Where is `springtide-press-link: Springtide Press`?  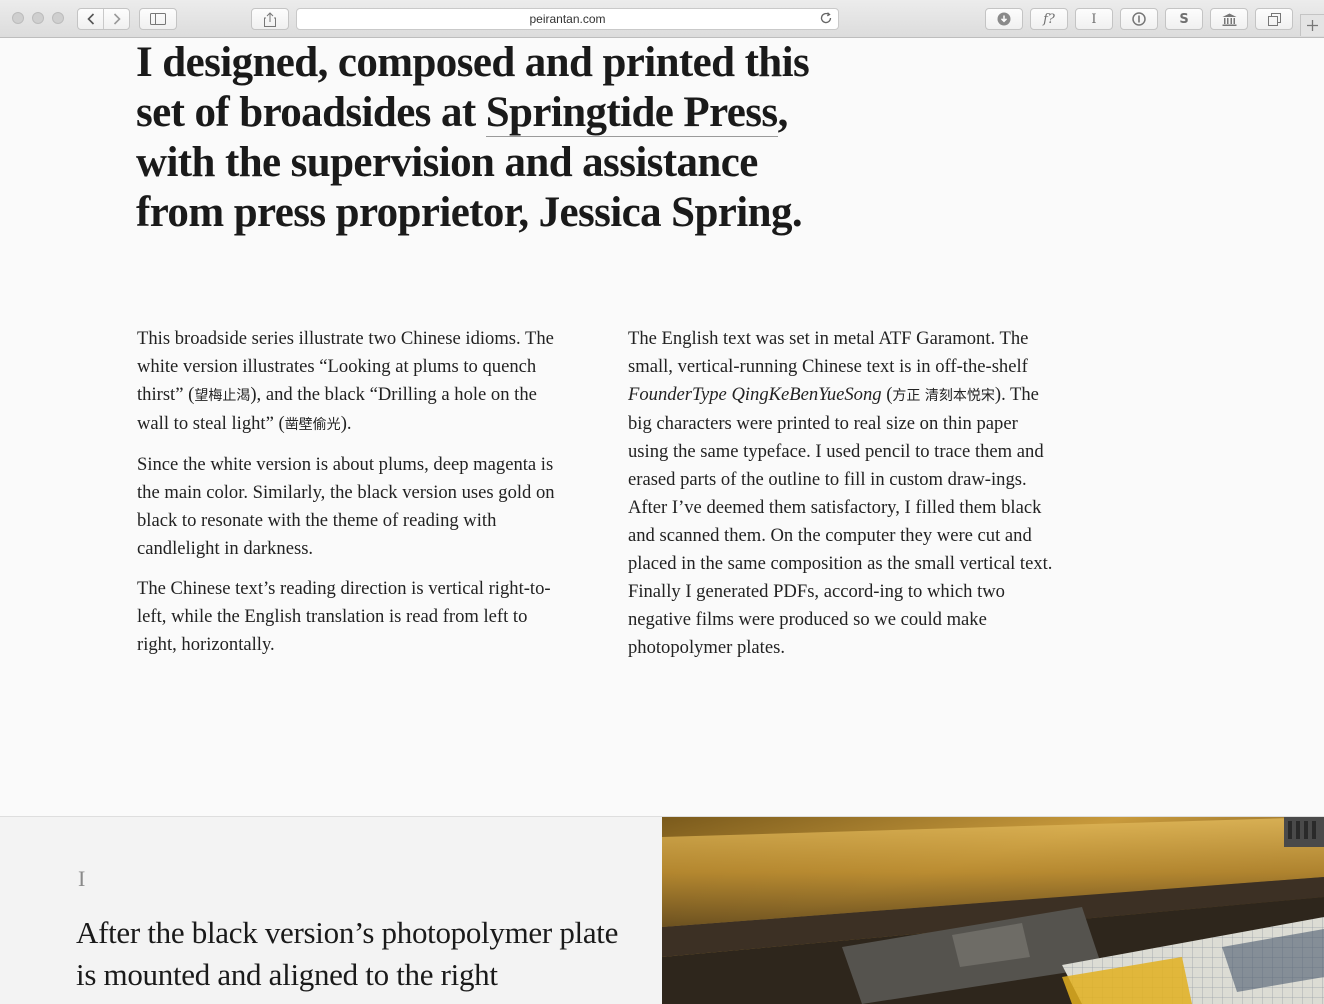
springtide-press-link: Springtide Press is located at coordinates (631, 113).